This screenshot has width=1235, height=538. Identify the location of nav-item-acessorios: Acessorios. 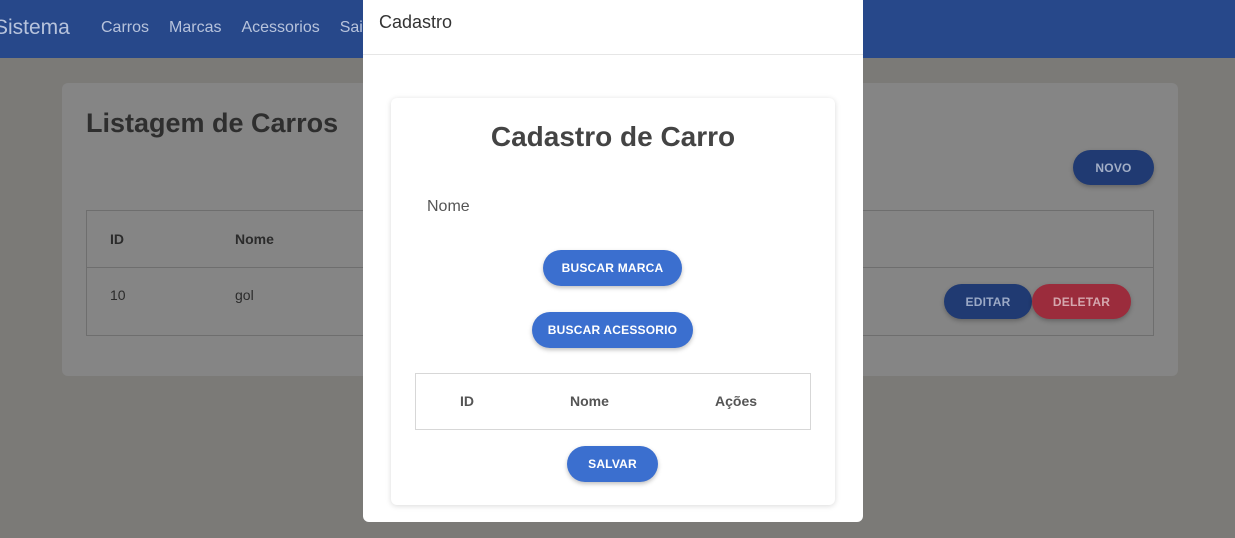
(280, 28).